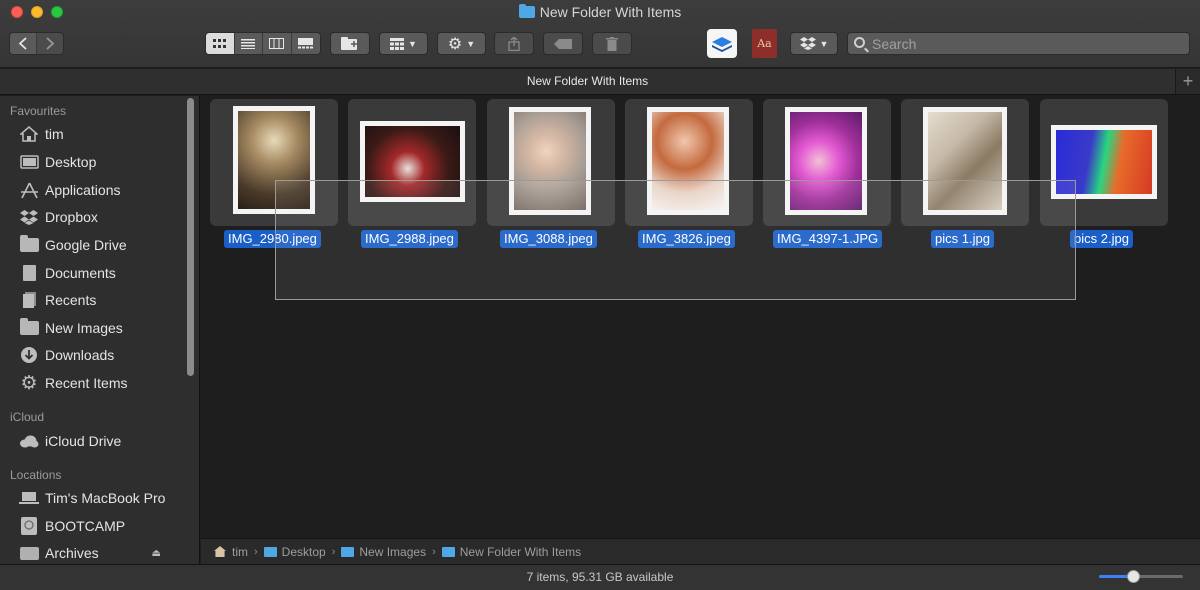  What do you see at coordinates (600, 12) in the screenshot?
I see `window-title: New Folder With Items` at bounding box center [600, 12].